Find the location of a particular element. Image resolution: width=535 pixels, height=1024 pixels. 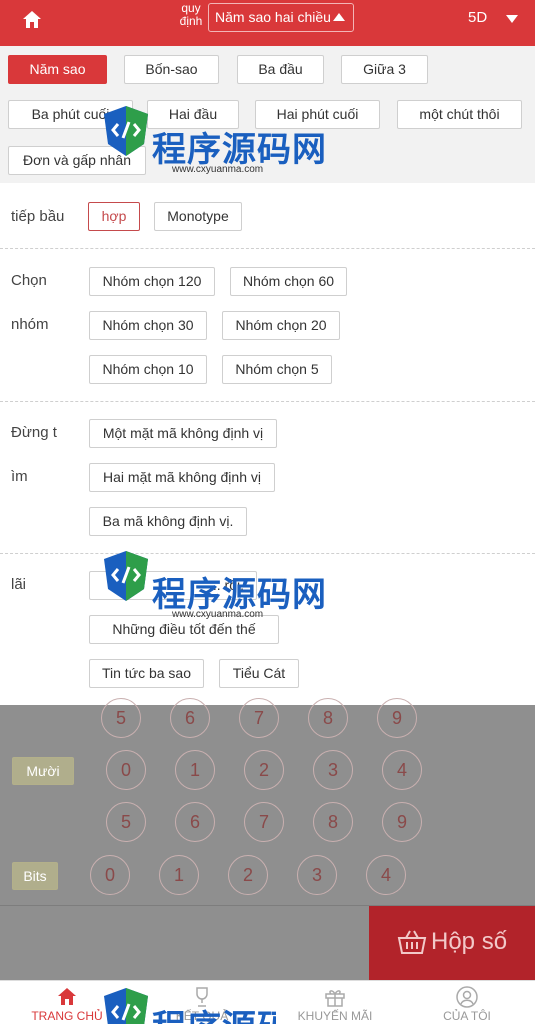

tab-bon-sao: Bốn-sao is located at coordinates (171, 69).